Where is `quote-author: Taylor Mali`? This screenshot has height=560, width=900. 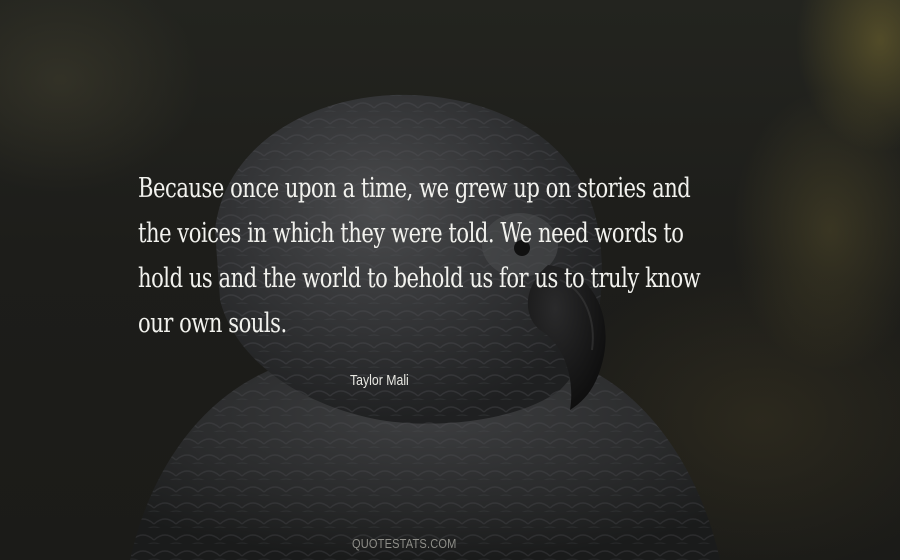 quote-author: Taylor Mali is located at coordinates (379, 380).